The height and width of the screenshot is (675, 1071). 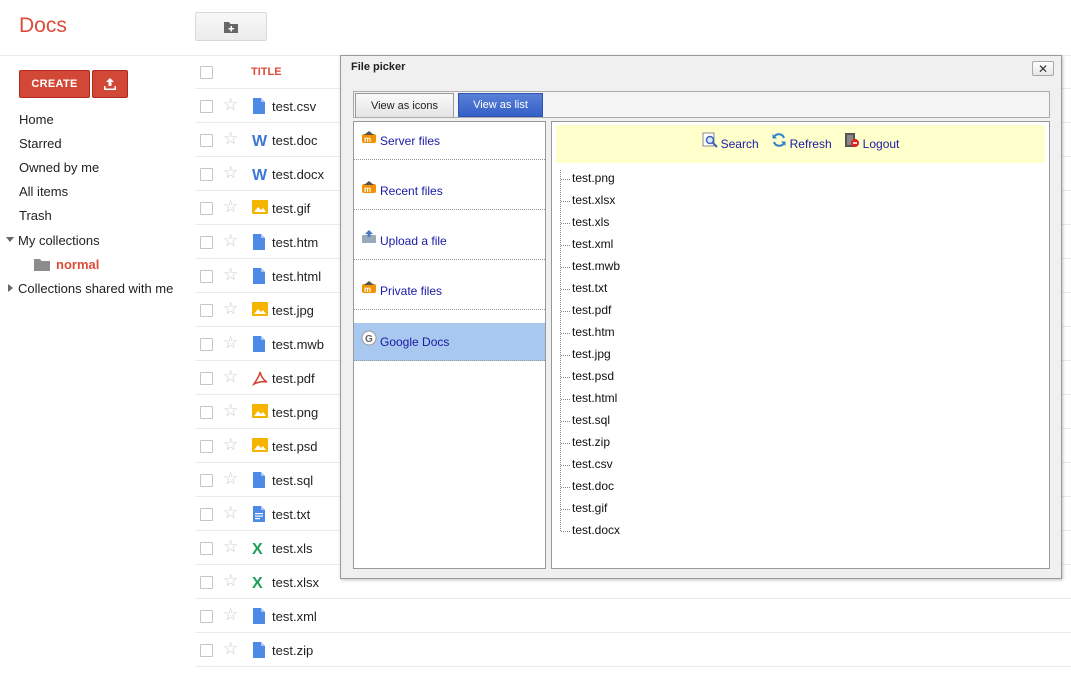 What do you see at coordinates (660, 335) in the screenshot?
I see `list-item: test.htm` at bounding box center [660, 335].